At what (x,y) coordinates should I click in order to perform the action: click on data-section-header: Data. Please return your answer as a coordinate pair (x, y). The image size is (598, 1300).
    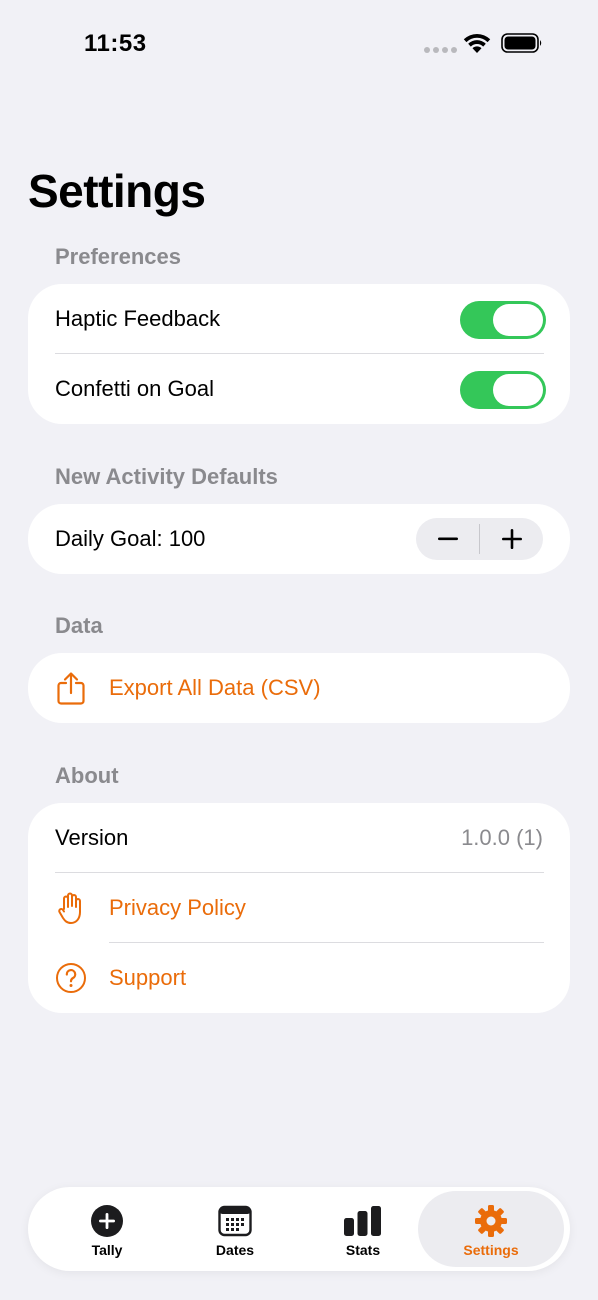
    Looking at the image, I should click on (79, 625).